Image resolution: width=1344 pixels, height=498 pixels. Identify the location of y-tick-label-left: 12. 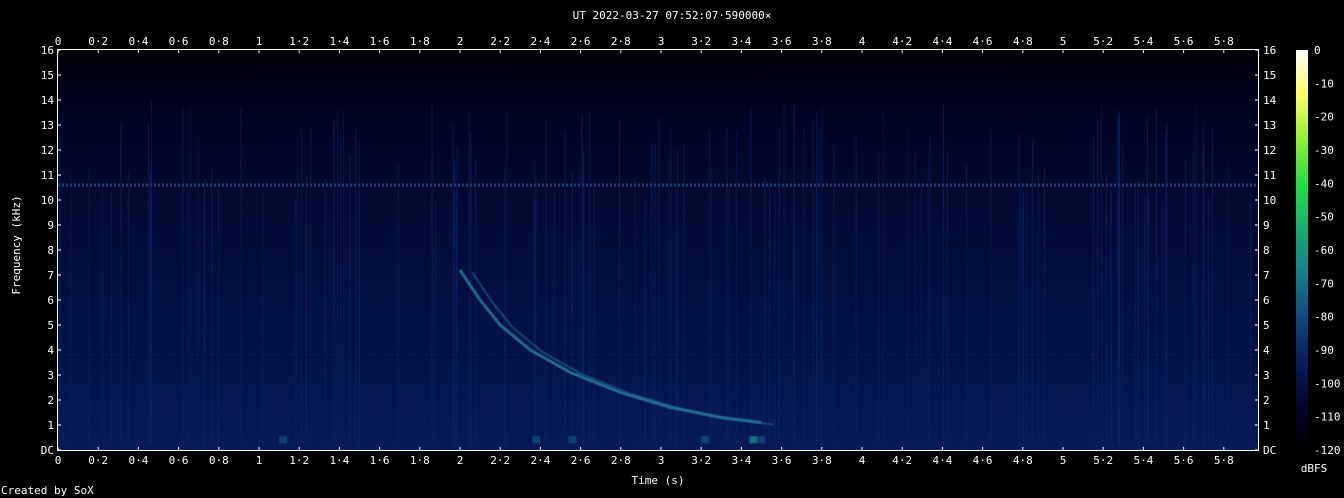
(47, 150).